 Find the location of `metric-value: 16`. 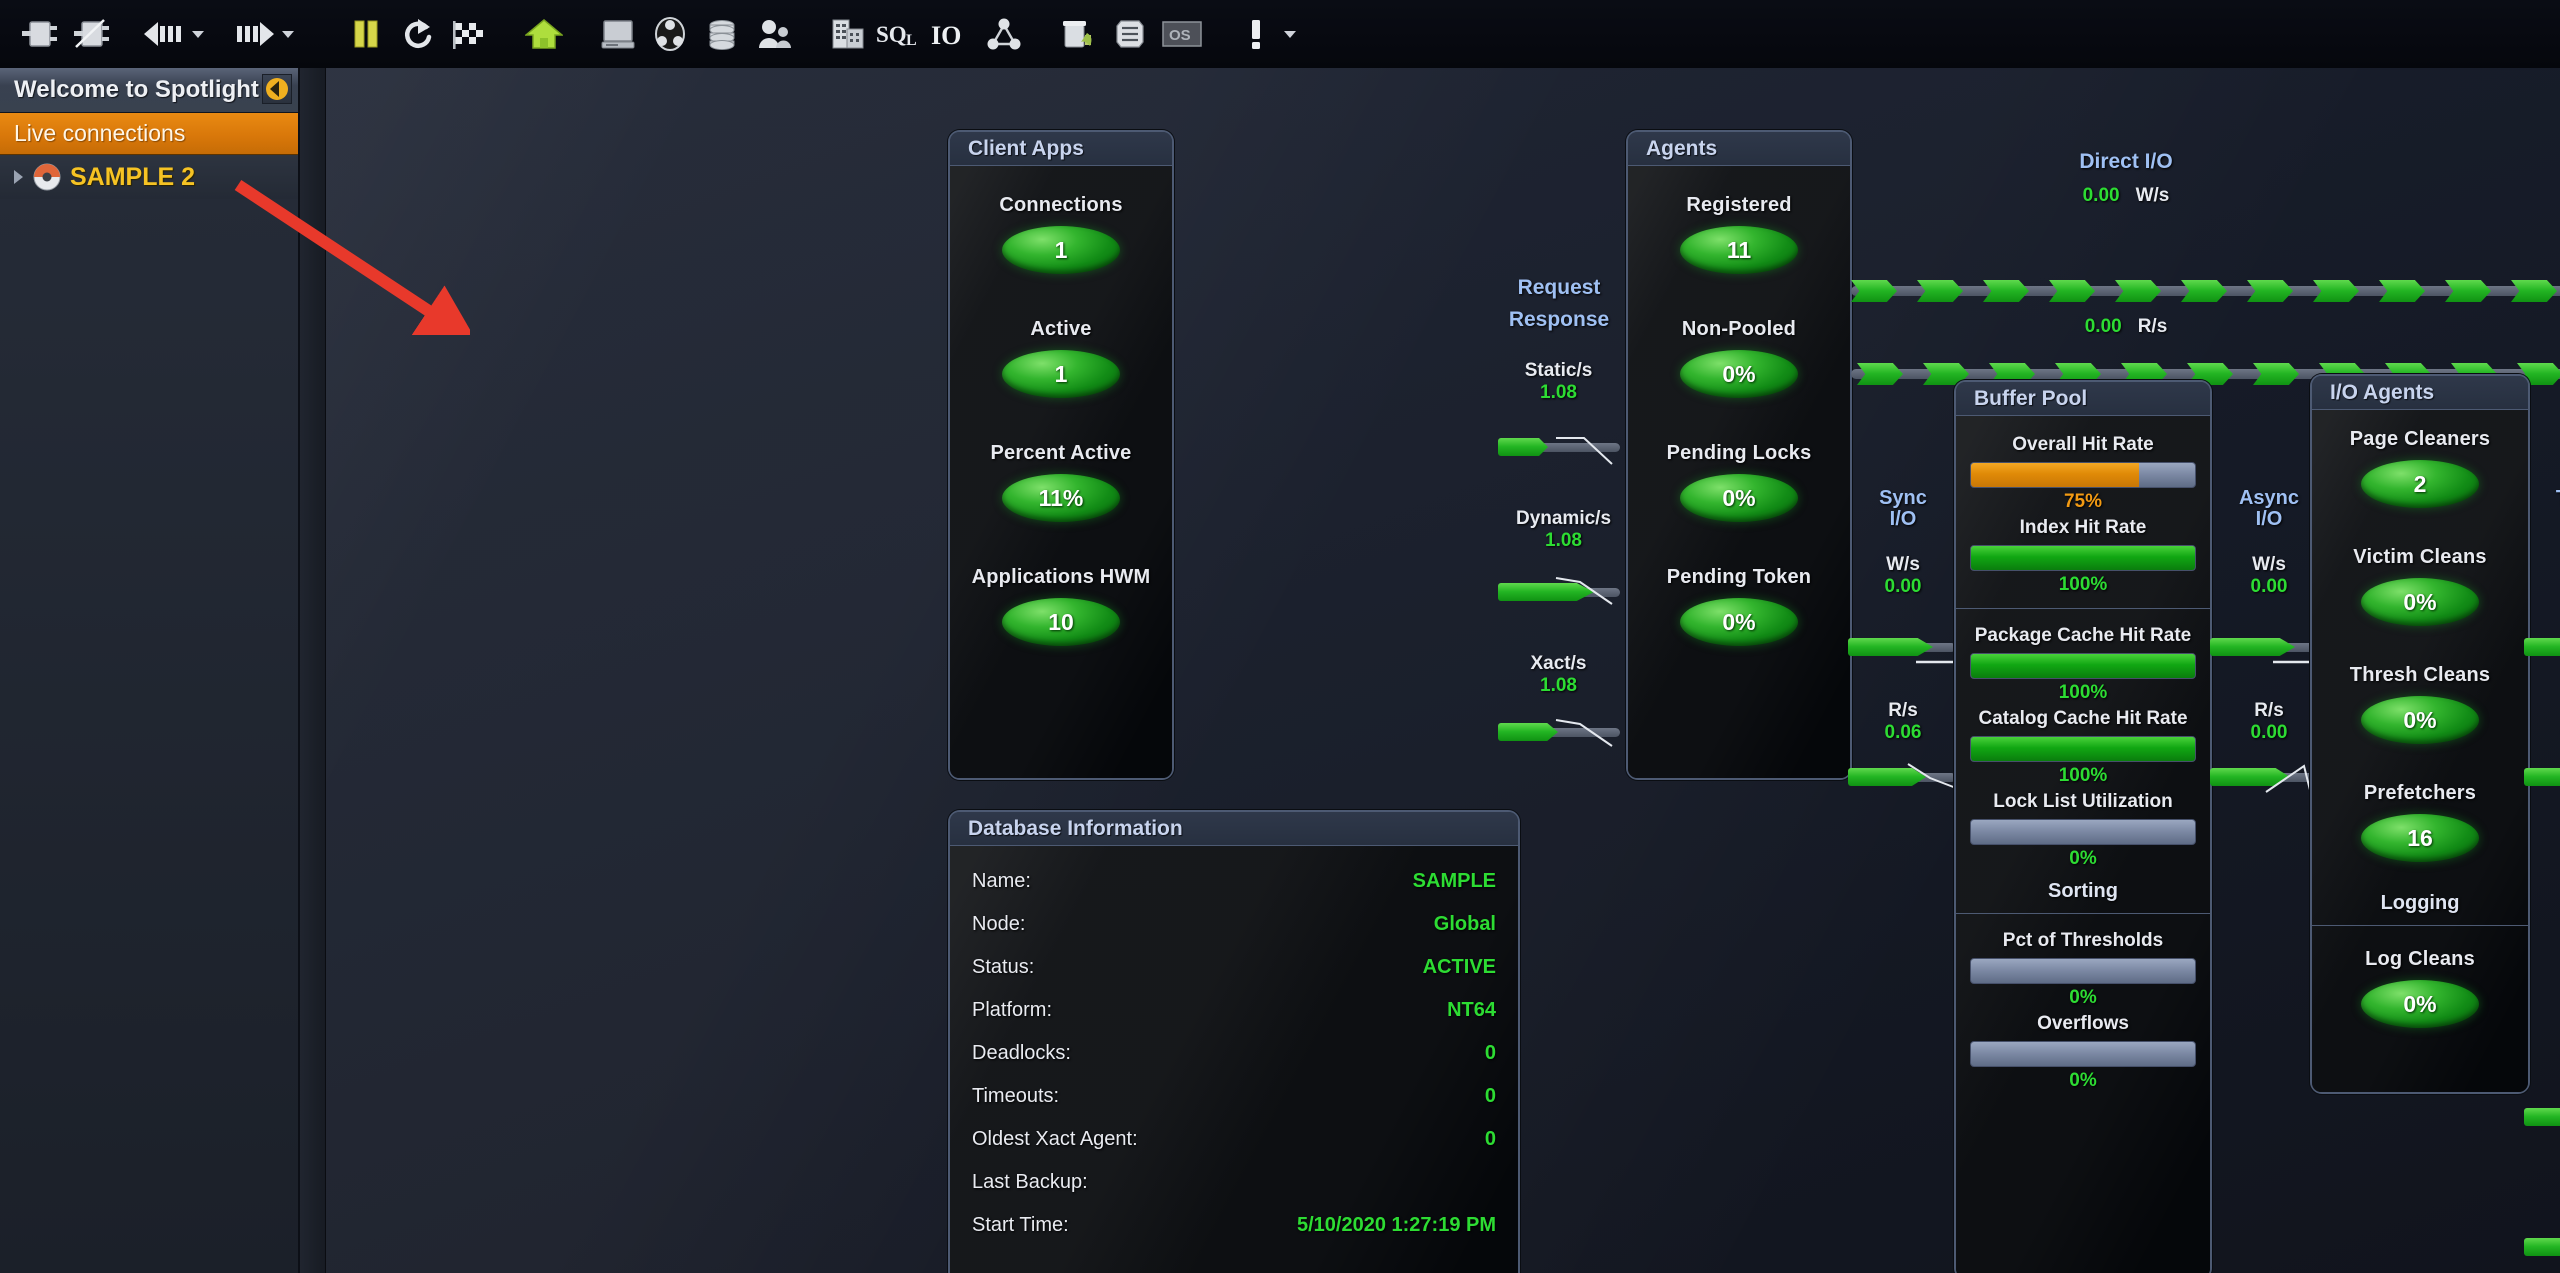

metric-value: 16 is located at coordinates (2420, 838).